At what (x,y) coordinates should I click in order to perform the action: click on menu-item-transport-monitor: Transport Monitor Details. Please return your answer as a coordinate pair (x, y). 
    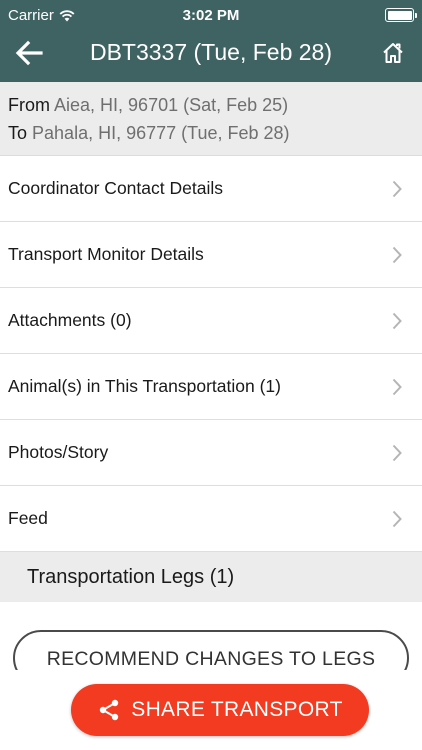
    Looking at the image, I should click on (211, 255).